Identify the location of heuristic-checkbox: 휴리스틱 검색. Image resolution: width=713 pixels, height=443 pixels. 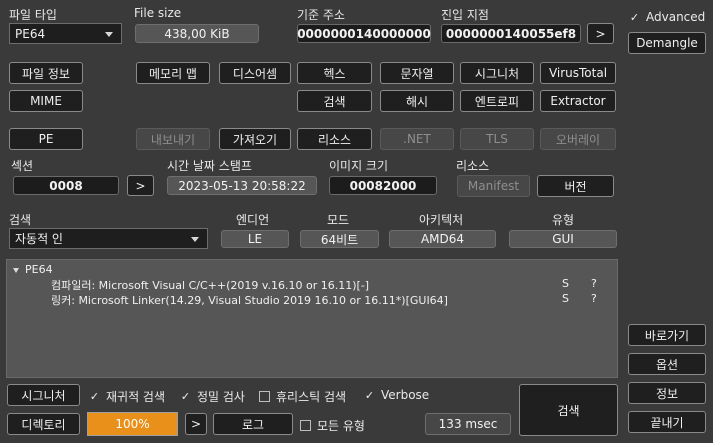
(302, 396).